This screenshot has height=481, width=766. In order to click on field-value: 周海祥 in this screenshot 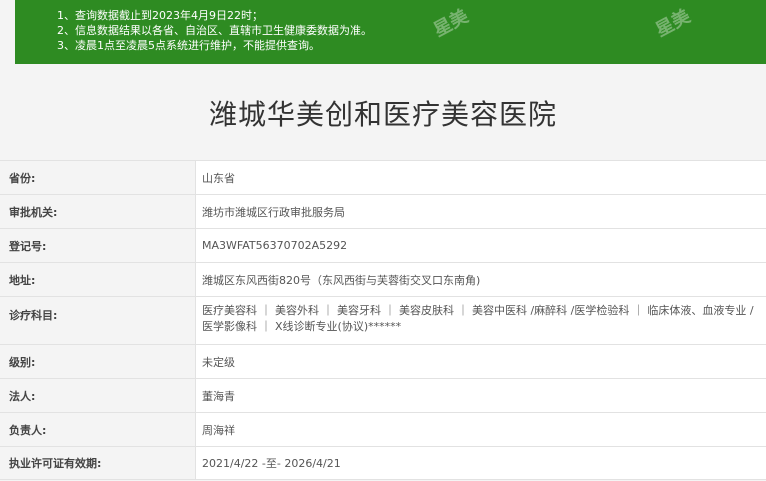, I will do `click(218, 430)`.